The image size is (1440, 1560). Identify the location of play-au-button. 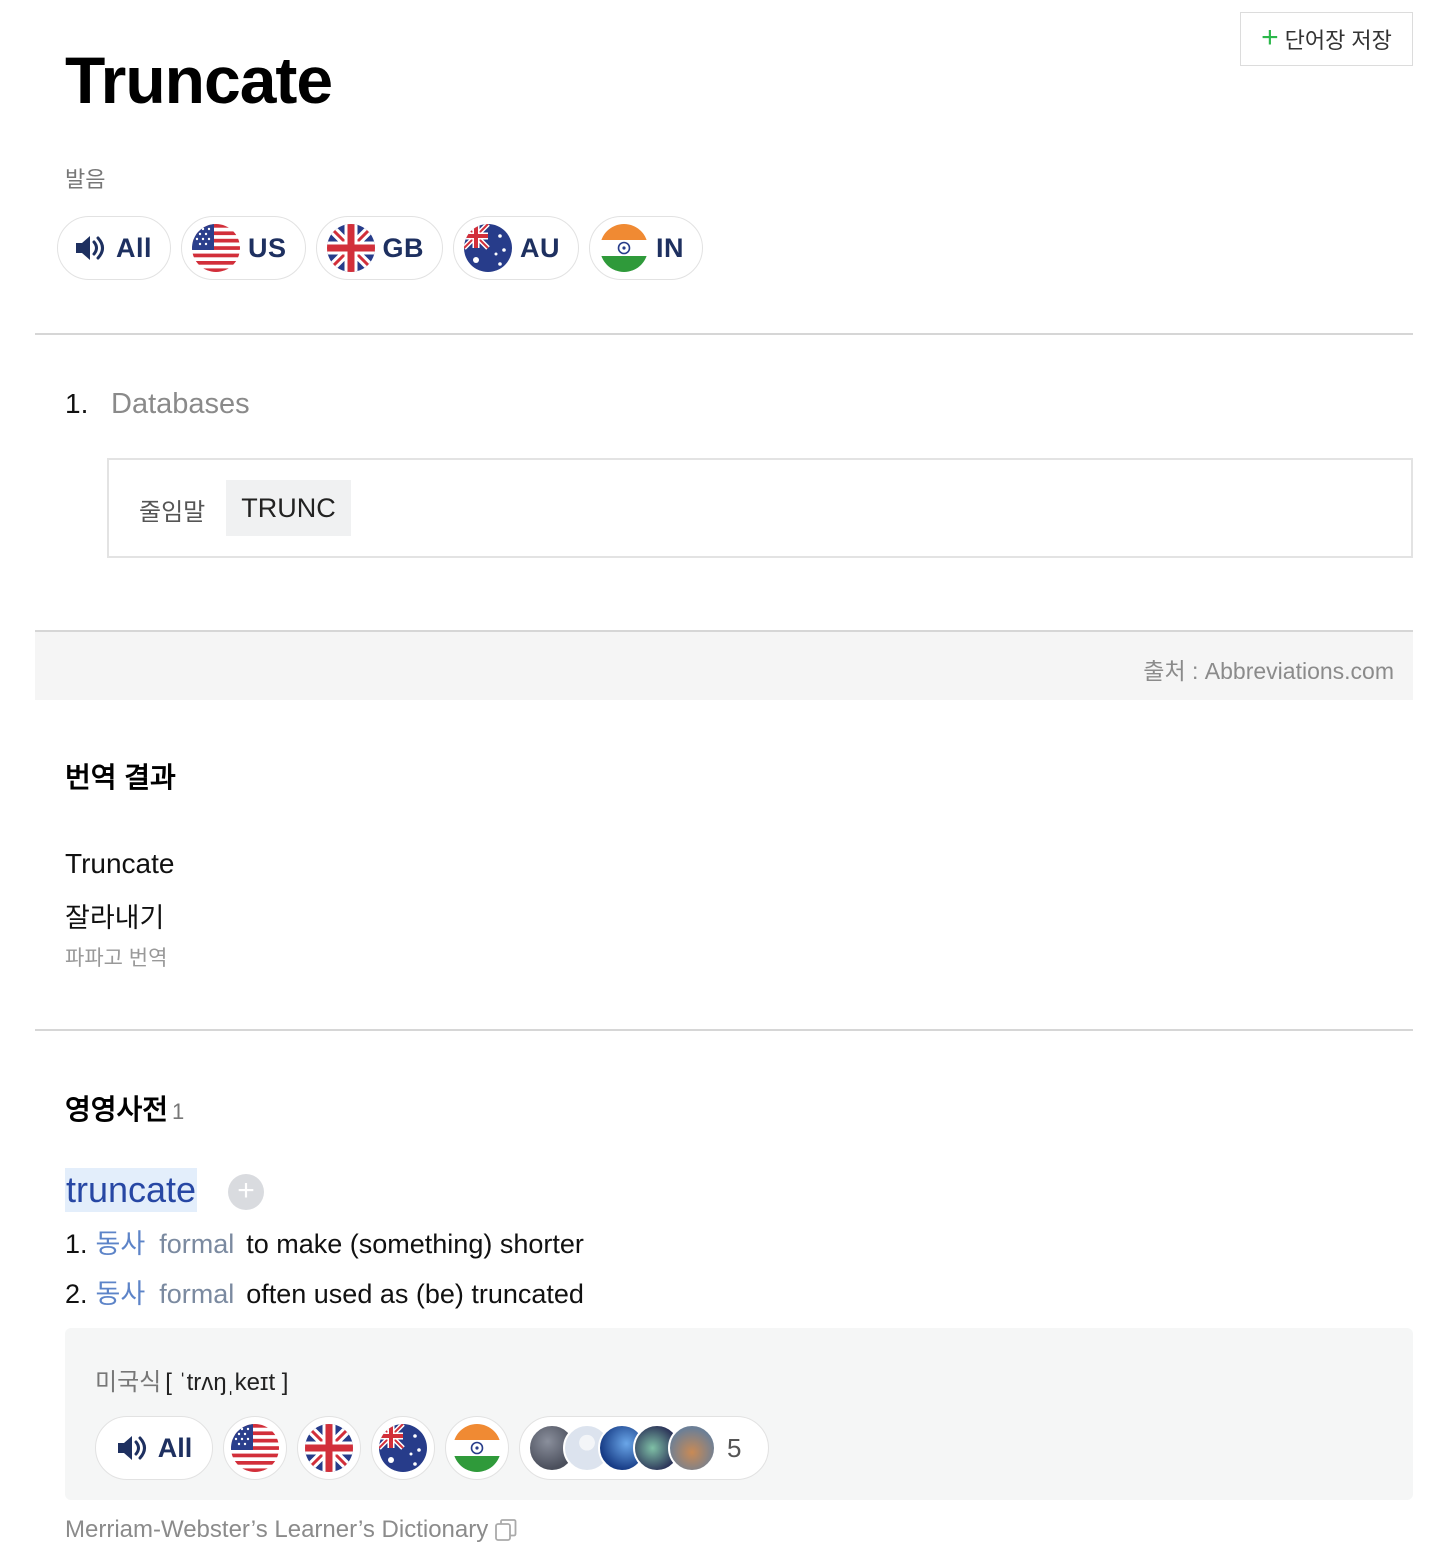
(403, 1448).